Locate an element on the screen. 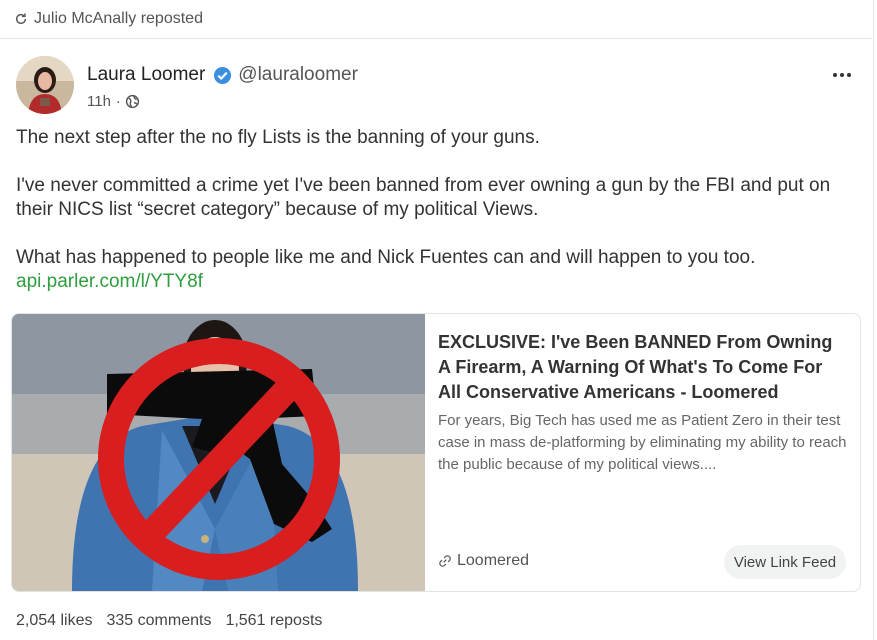 This screenshot has height=640, width=877. globe-icon is located at coordinates (132, 101).